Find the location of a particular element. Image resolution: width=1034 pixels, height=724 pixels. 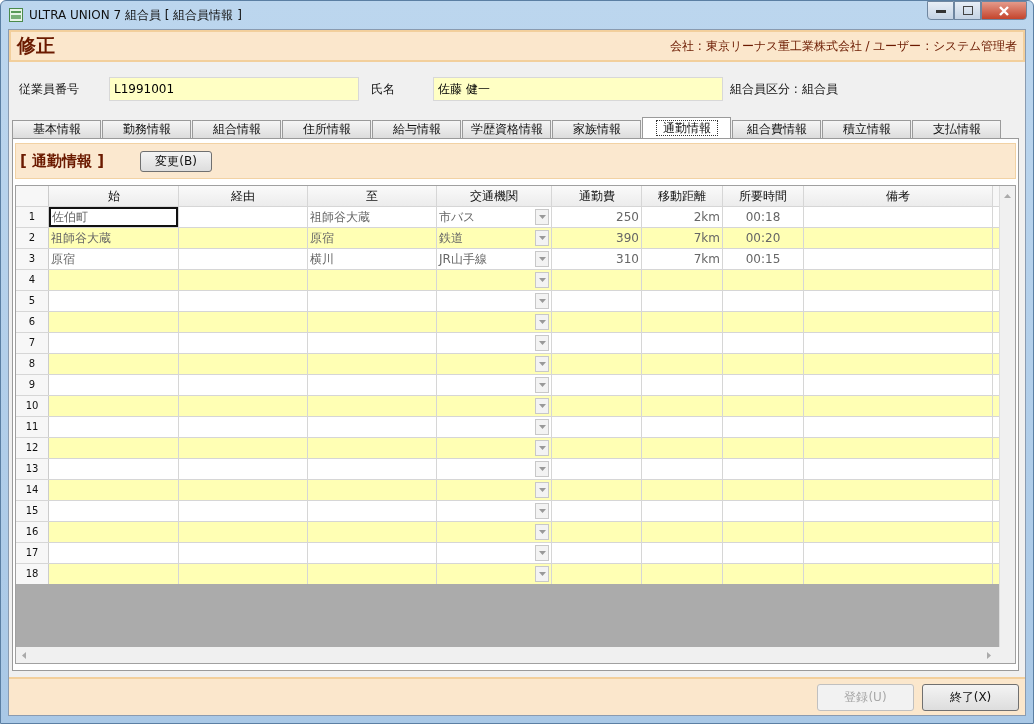

row-number: 7 is located at coordinates (32, 343).